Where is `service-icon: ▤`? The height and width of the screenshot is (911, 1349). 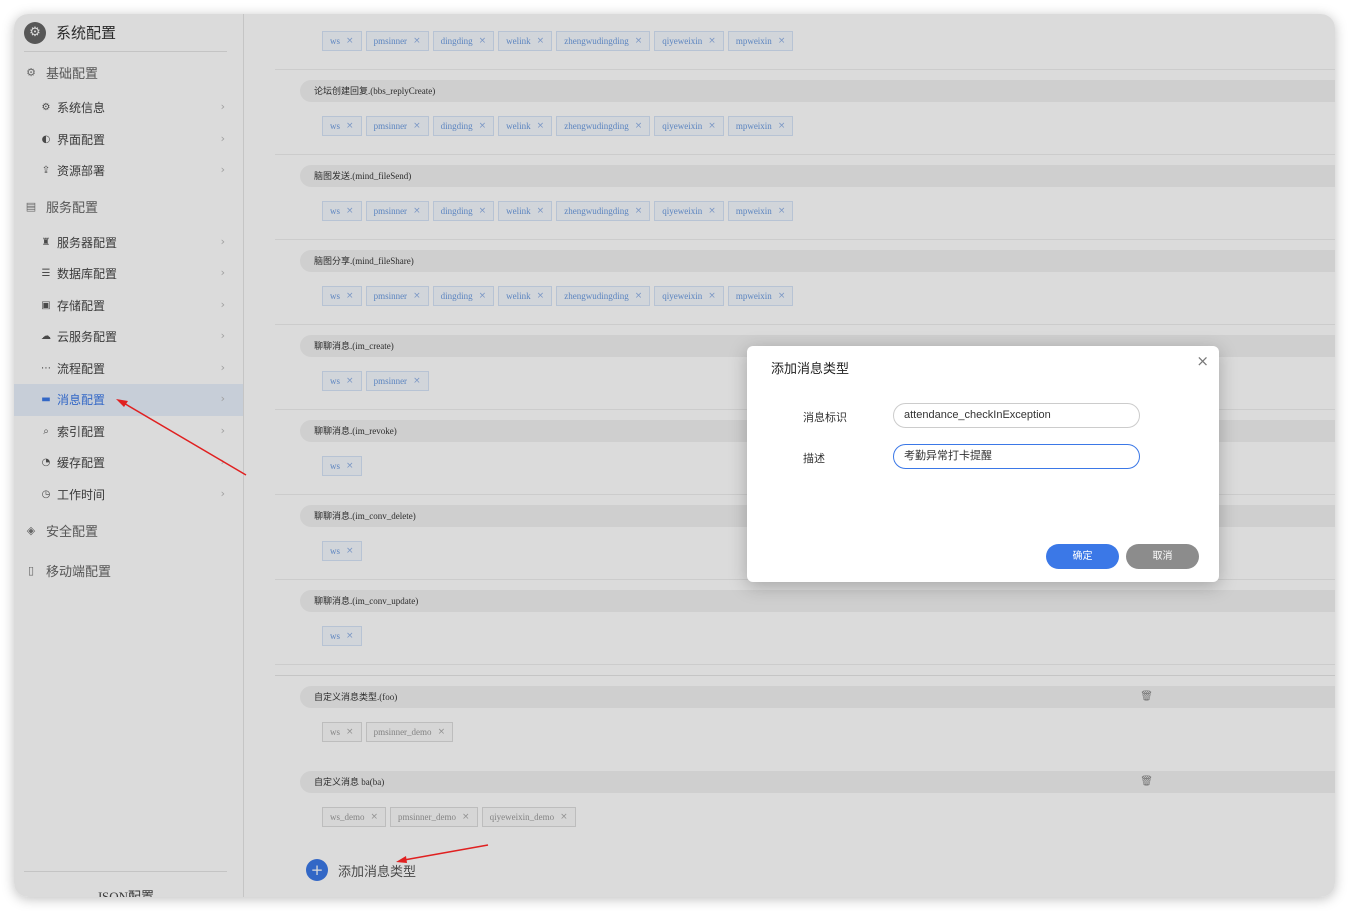
service-icon: ▤ is located at coordinates (31, 206).